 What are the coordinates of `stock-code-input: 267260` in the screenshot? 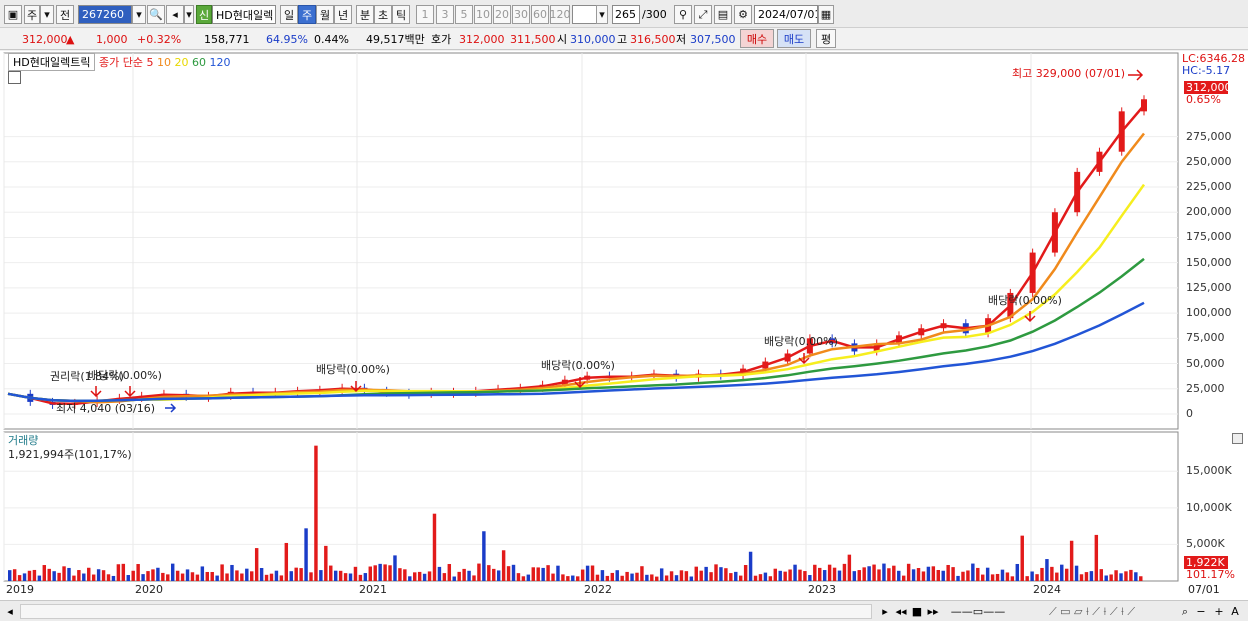 It's located at (105, 14).